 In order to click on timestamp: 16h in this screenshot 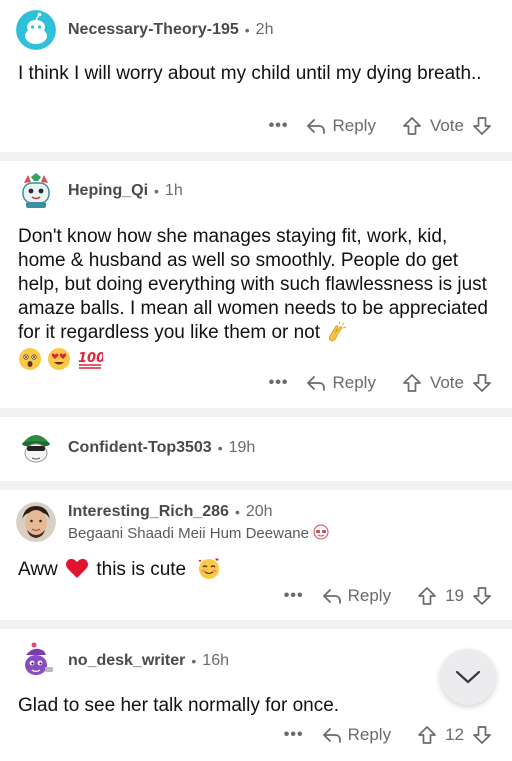, I will do `click(215, 660)`.